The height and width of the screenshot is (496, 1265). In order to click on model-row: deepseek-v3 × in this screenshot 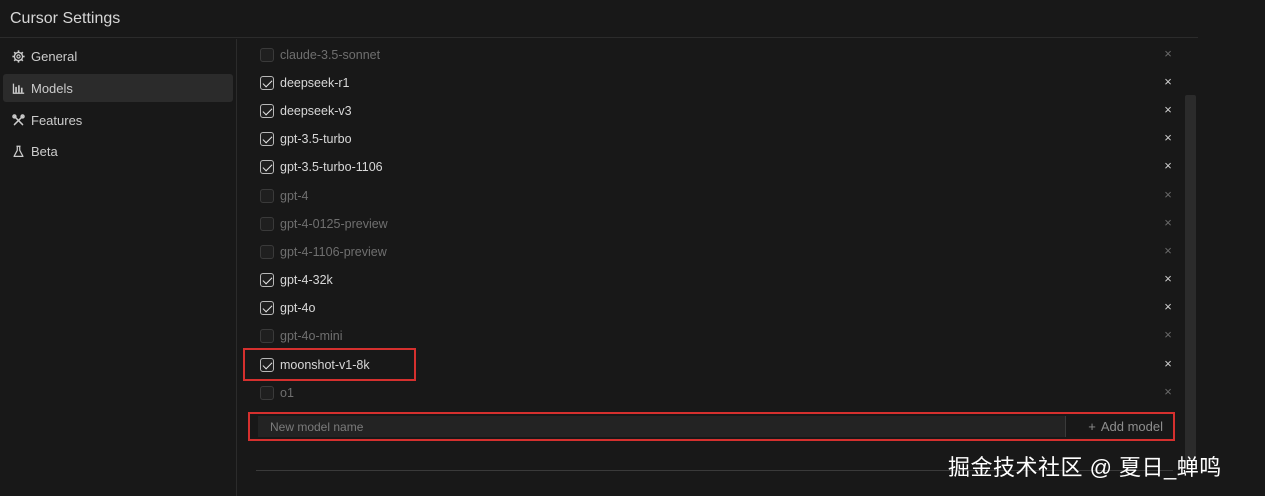, I will do `click(717, 112)`.